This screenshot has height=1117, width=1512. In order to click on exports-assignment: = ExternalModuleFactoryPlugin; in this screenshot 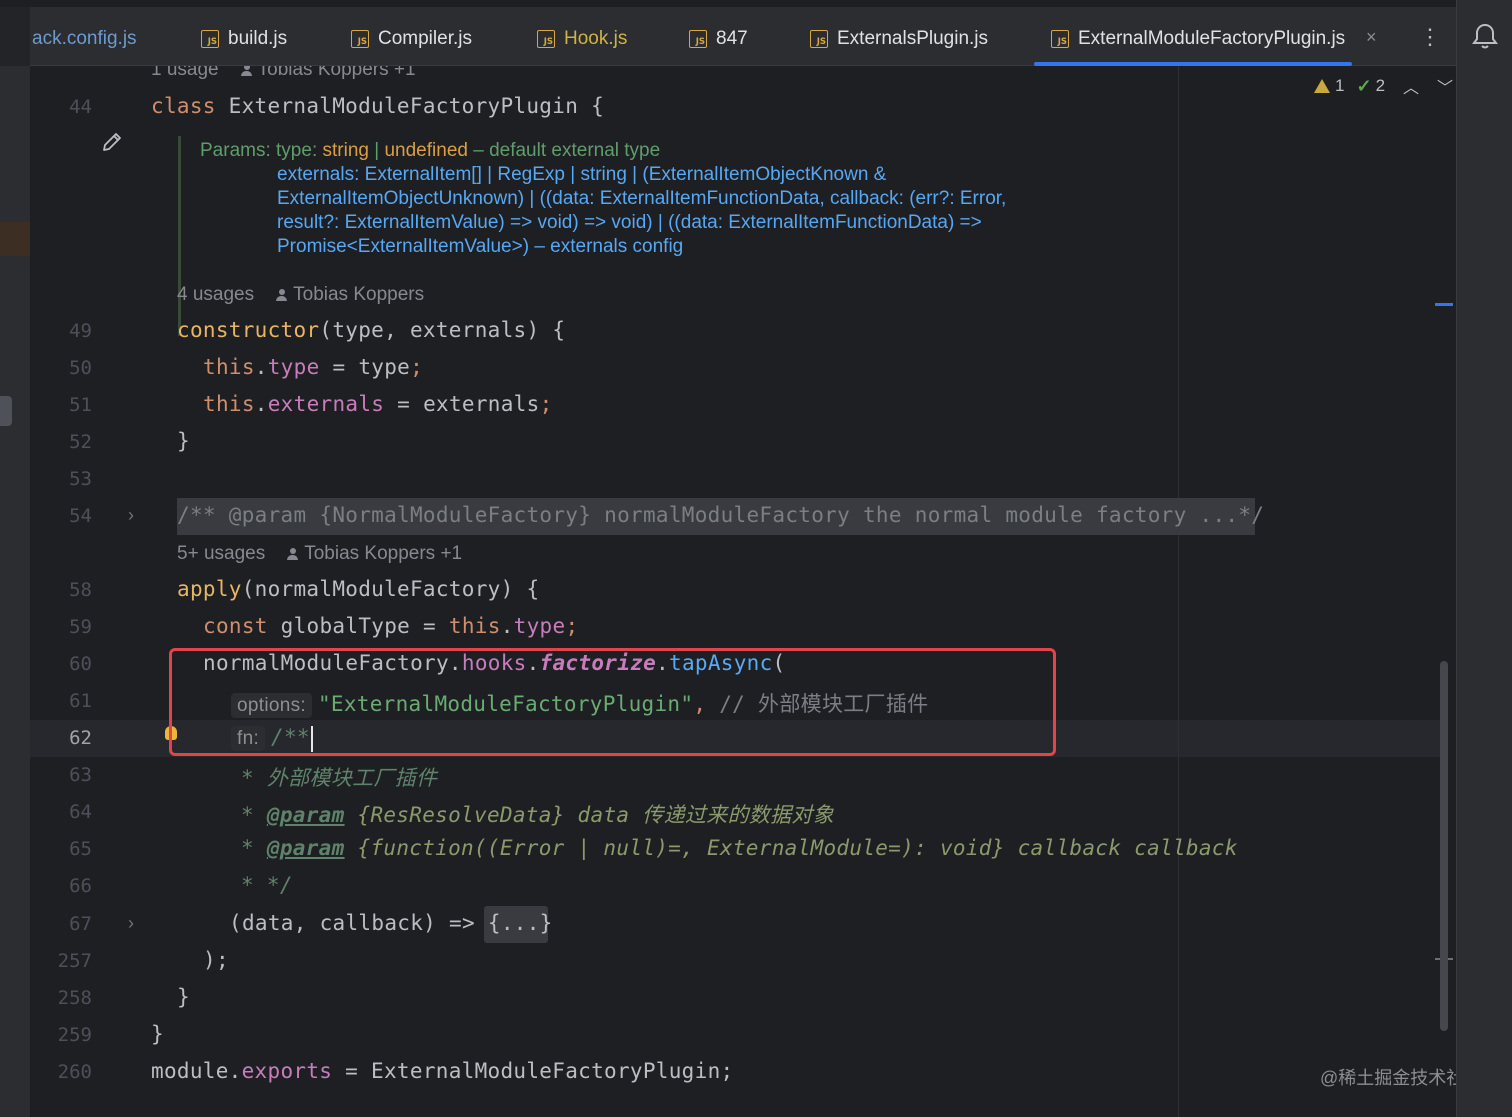, I will do `click(533, 1071)`.